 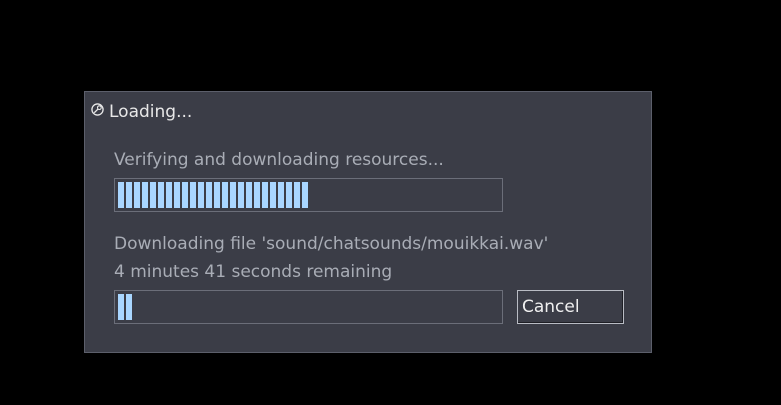 What do you see at coordinates (308, 307) in the screenshot?
I see `file-progress-bar` at bounding box center [308, 307].